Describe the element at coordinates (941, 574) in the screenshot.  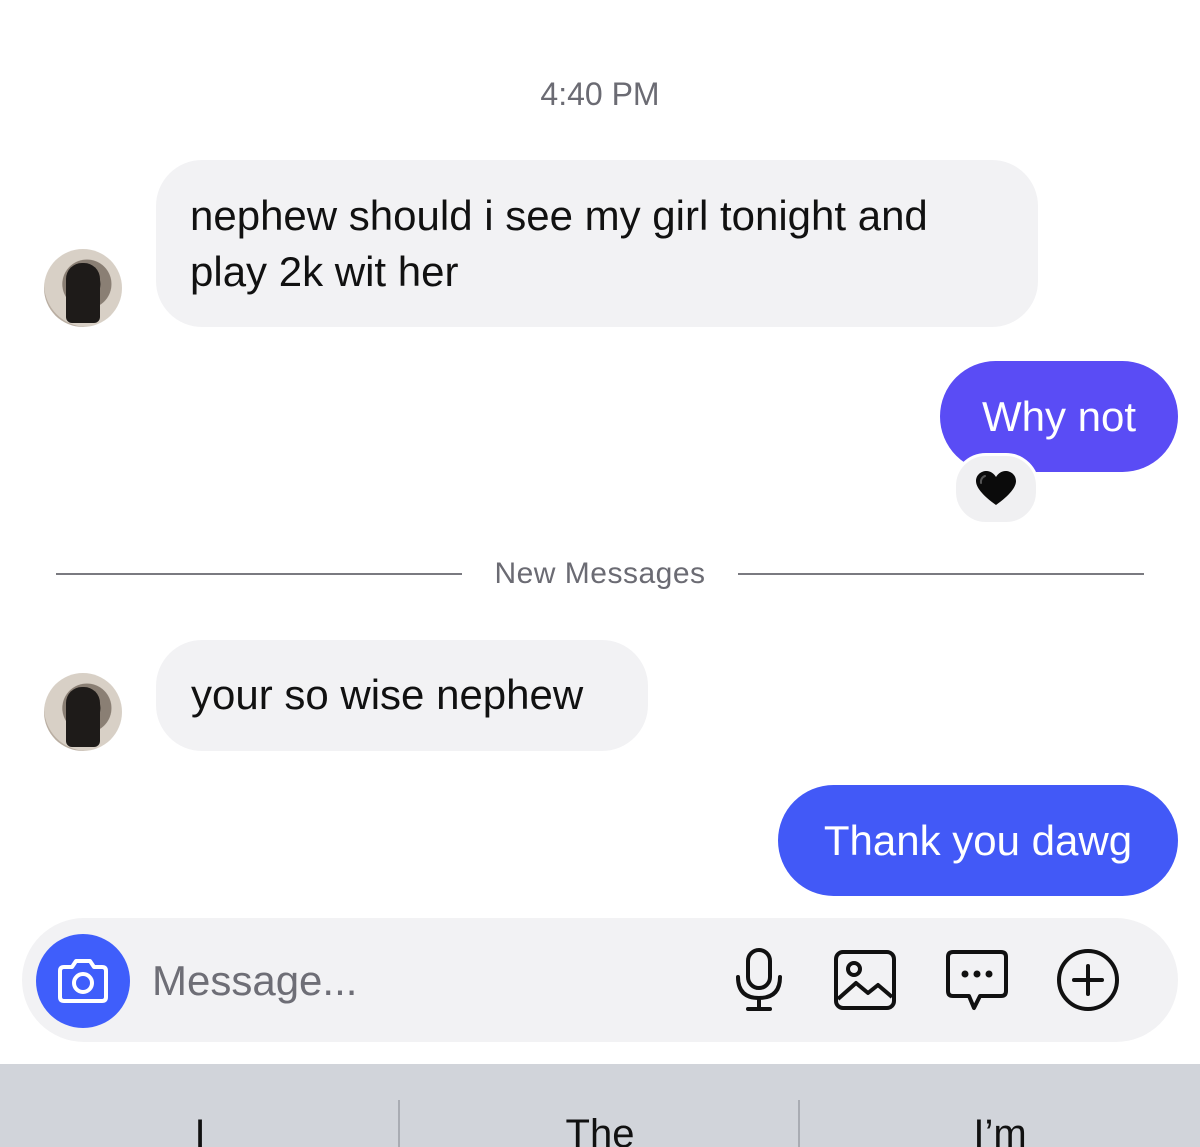
I see `divider-line-right` at that location.